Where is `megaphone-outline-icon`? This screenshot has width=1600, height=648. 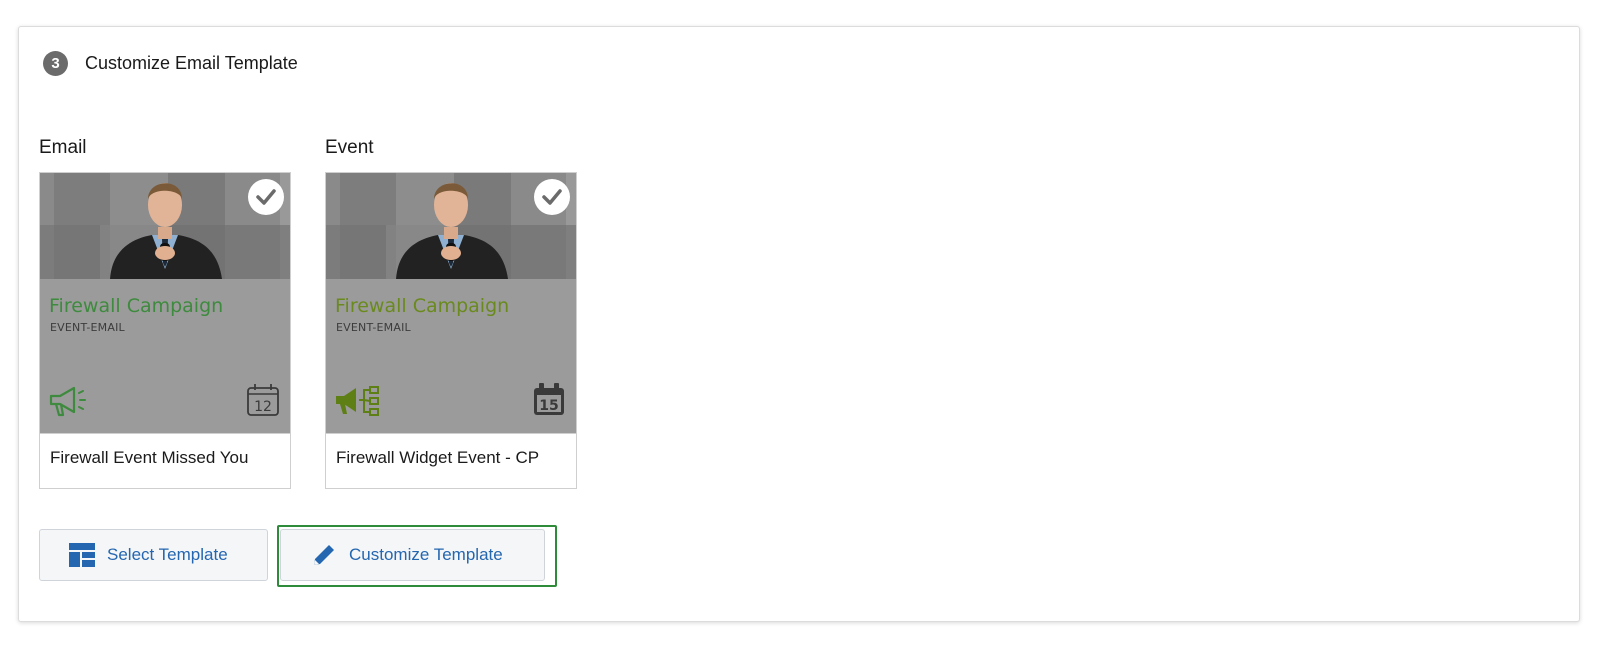 megaphone-outline-icon is located at coordinates (68, 403).